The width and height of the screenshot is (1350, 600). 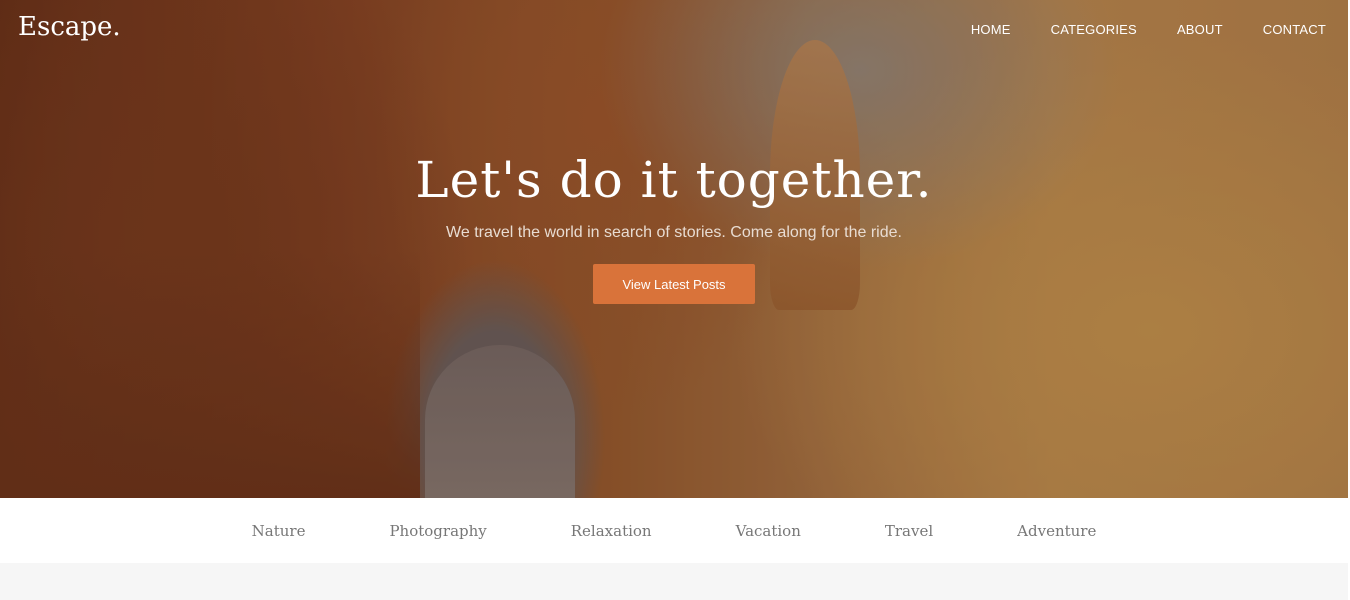 What do you see at coordinates (1056, 531) in the screenshot?
I see `category-link-adventure: Adventure` at bounding box center [1056, 531].